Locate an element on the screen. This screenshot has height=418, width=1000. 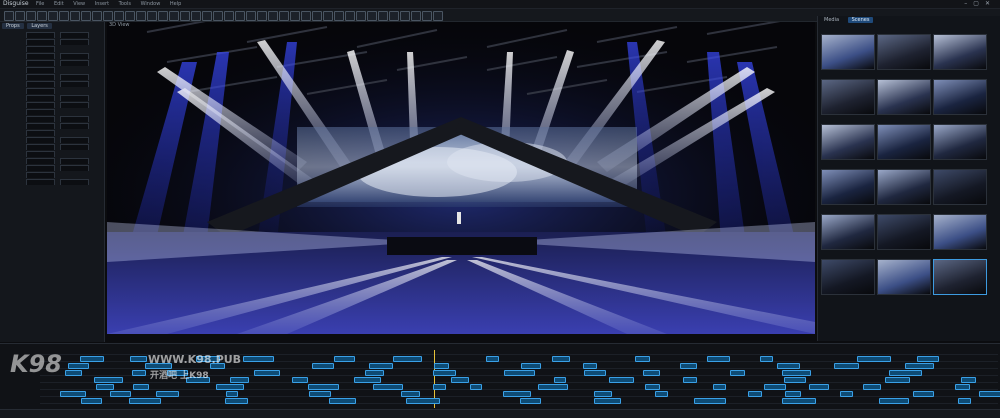
menu-view: View is located at coordinates (79, 4).